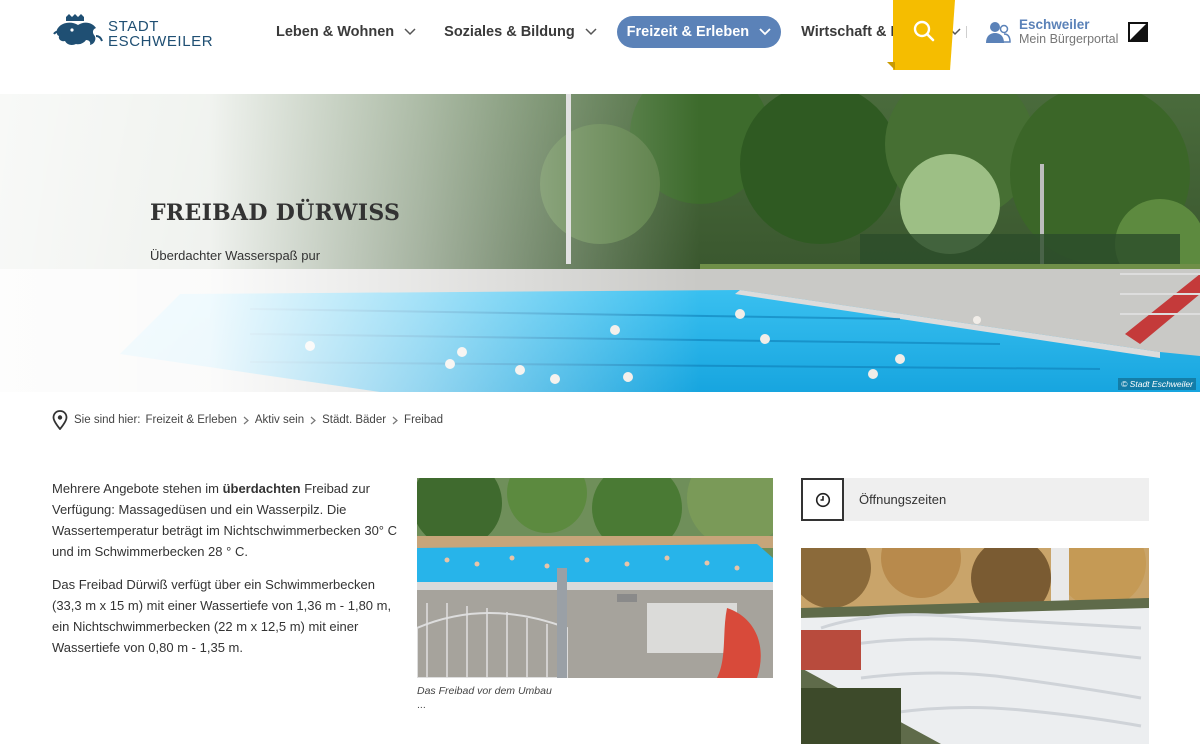  I want to click on covered-pool-photo, so click(975, 646).